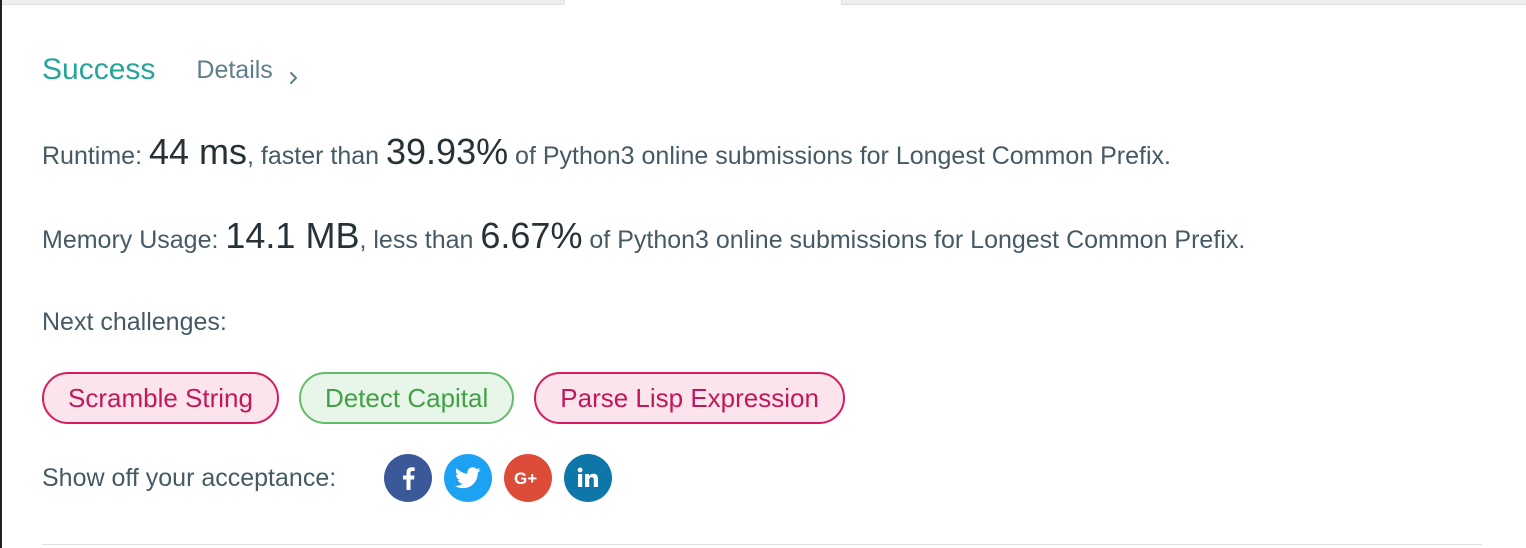 This screenshot has height=548, width=1526. I want to click on facebook-icon, so click(409, 478).